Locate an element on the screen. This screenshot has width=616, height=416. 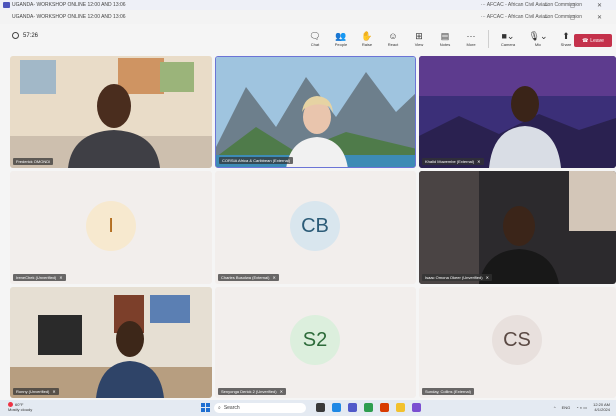
view-icon: ⊞ is located at coordinates (419, 36).